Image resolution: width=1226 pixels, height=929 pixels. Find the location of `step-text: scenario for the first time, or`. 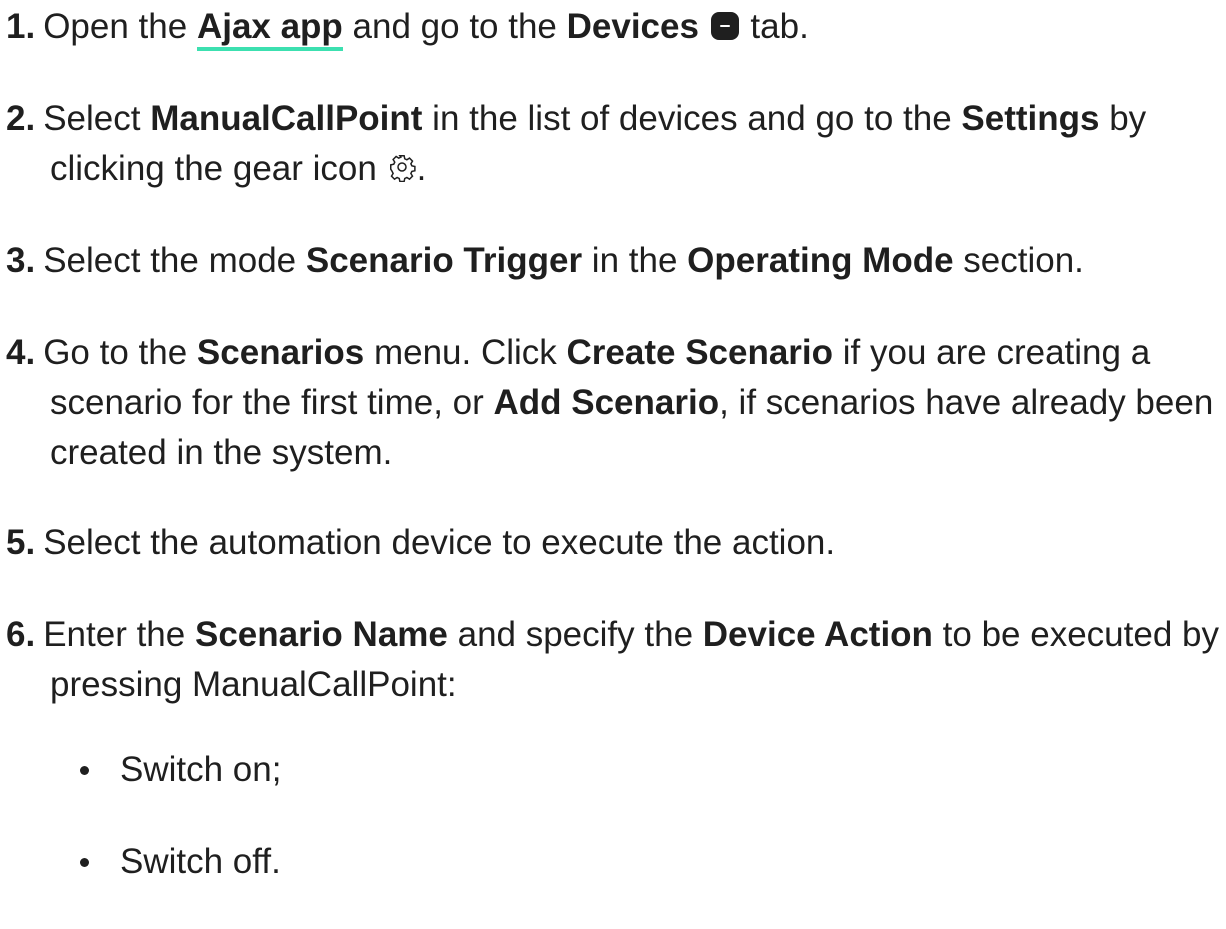

step-text: scenario for the first time, or is located at coordinates (272, 402).